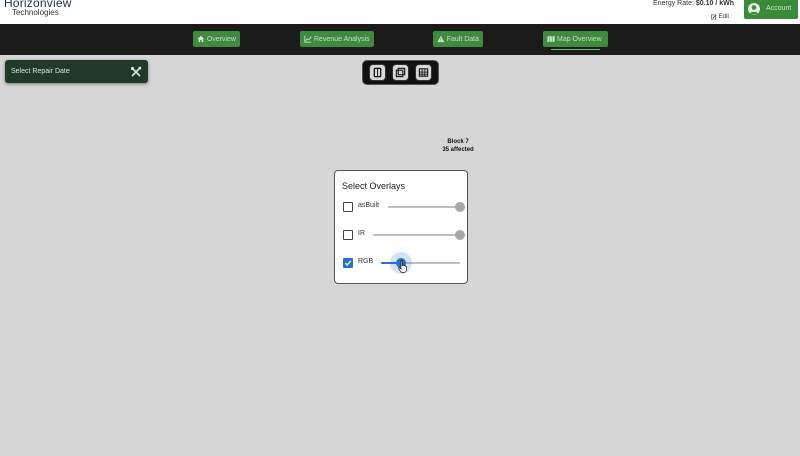 This screenshot has width=800, height=456. What do you see at coordinates (458, 142) in the screenshot?
I see `block-name: Block 7` at bounding box center [458, 142].